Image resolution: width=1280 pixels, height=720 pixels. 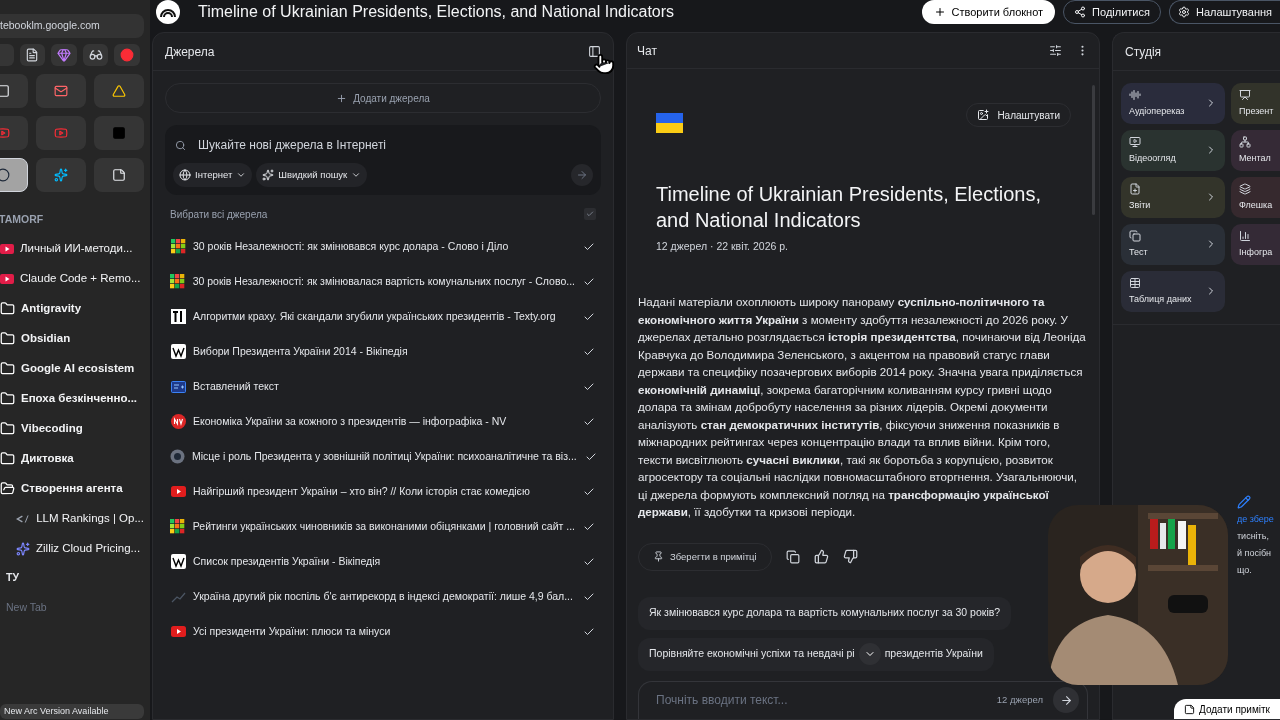 What do you see at coordinates (658, 557) in the screenshot?
I see `pin-icon` at bounding box center [658, 557].